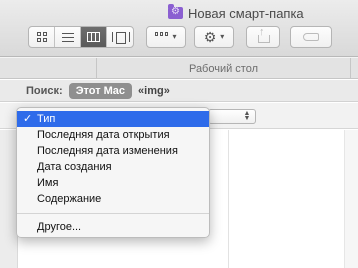 The image size is (358, 268). Describe the element at coordinates (113, 151) in the screenshot. I see `menu-item-last-modified-date: Последняя дата изменения` at that location.